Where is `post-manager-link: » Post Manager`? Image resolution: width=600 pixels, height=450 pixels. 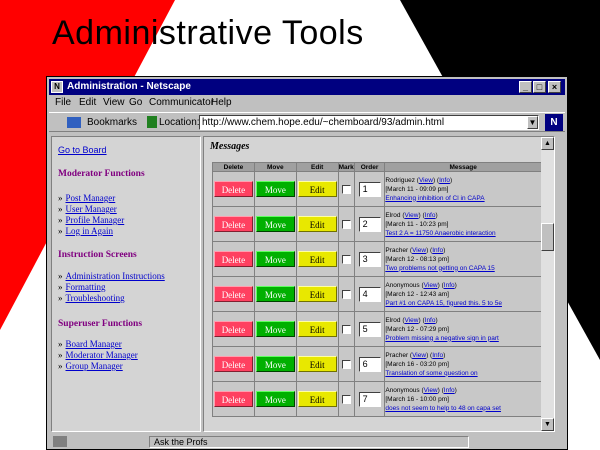
post-manager-link: » Post Manager is located at coordinates (86, 198).